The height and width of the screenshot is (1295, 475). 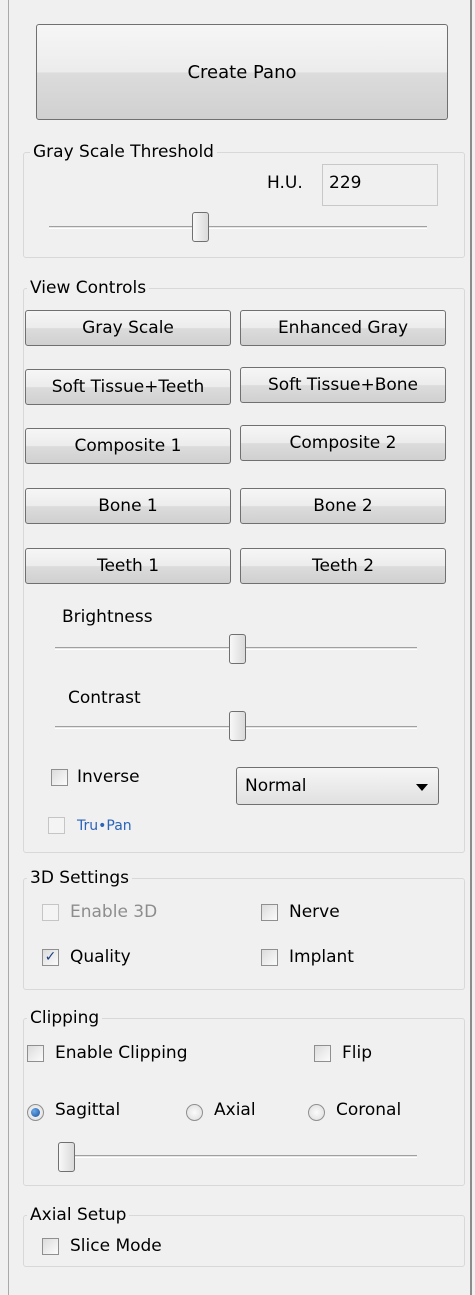 I want to click on implant-checkbox, so click(x=269, y=957).